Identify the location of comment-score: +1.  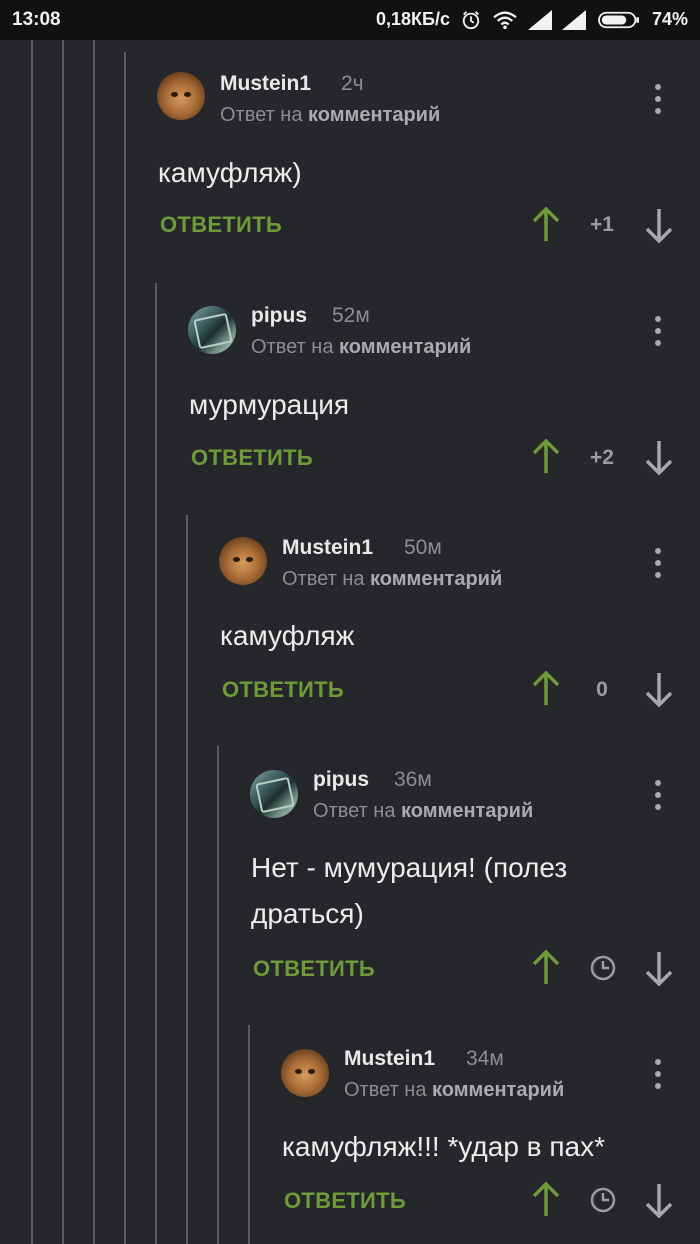
(602, 224).